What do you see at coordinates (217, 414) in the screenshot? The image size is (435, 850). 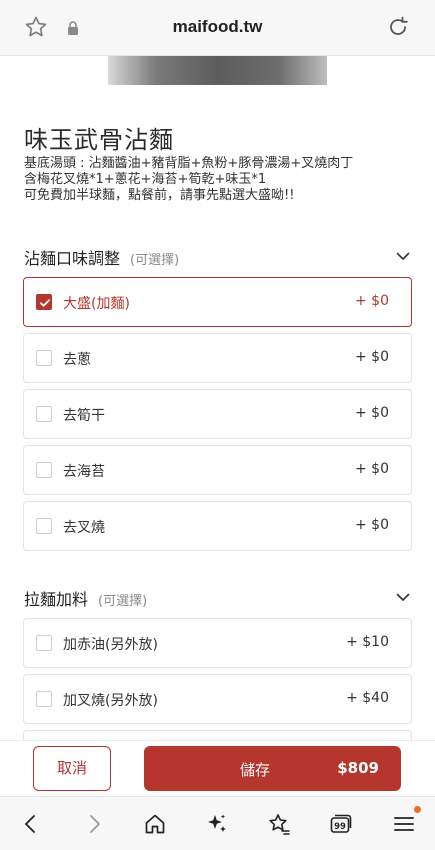 I see `option-no-bamboo: 去筍干 + $0` at bounding box center [217, 414].